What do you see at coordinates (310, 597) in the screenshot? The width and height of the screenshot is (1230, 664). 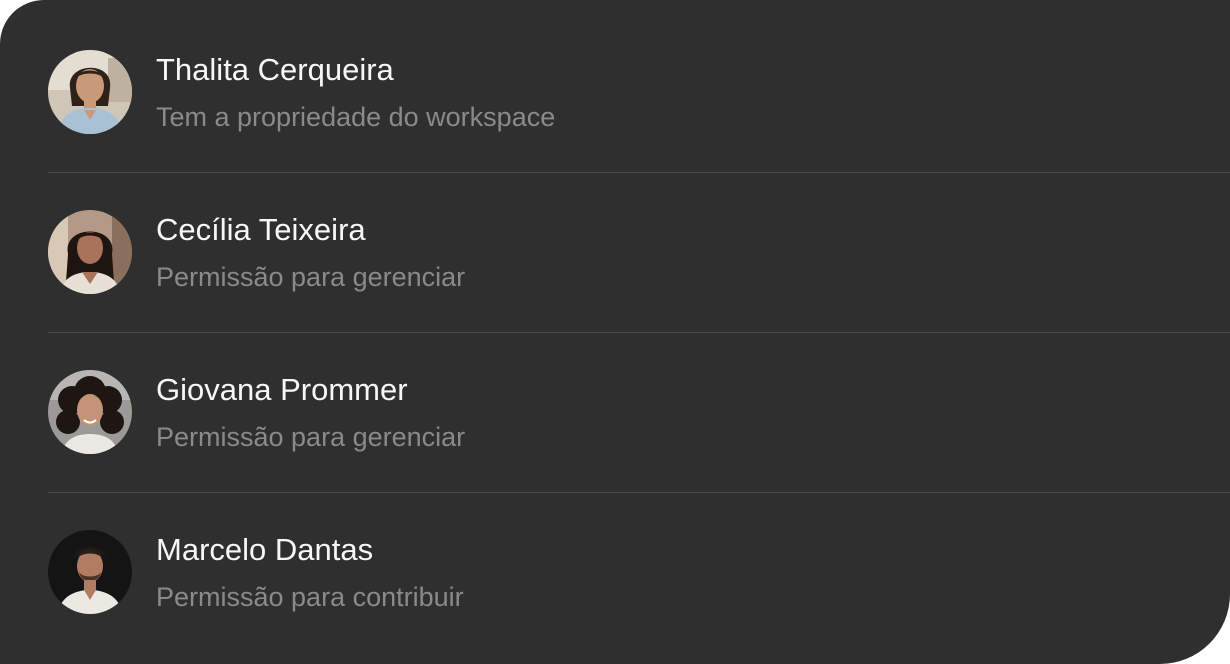 I see `member-role: Permissão para contribuir` at bounding box center [310, 597].